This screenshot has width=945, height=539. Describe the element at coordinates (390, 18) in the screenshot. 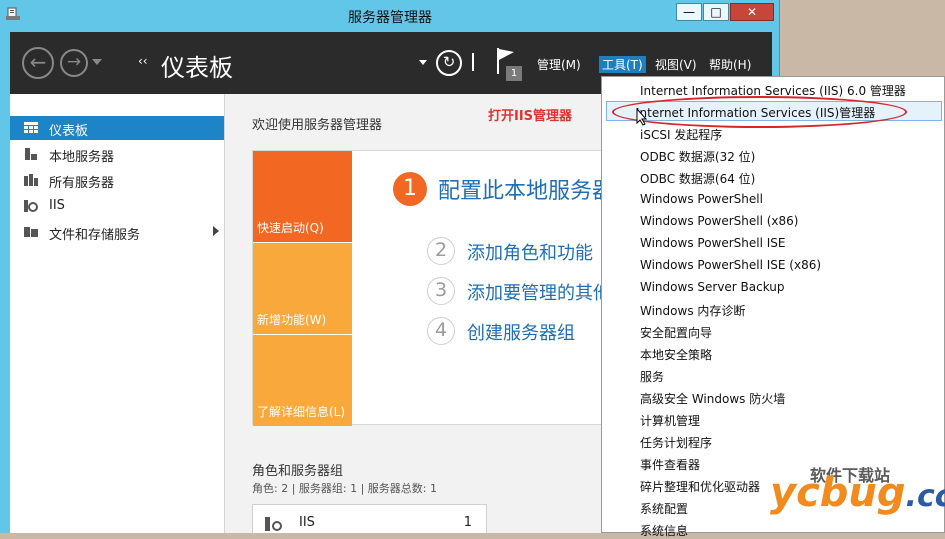

I see `window-title: 服务器管理器` at that location.